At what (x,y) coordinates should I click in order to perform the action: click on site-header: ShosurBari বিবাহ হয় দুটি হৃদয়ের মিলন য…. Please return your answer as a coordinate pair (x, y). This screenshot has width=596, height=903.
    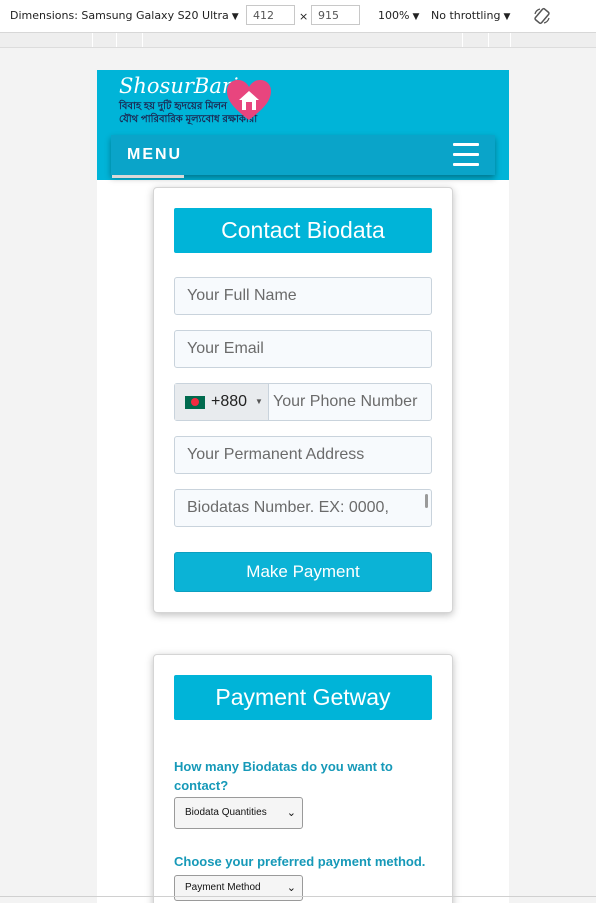
    Looking at the image, I should click on (303, 125).